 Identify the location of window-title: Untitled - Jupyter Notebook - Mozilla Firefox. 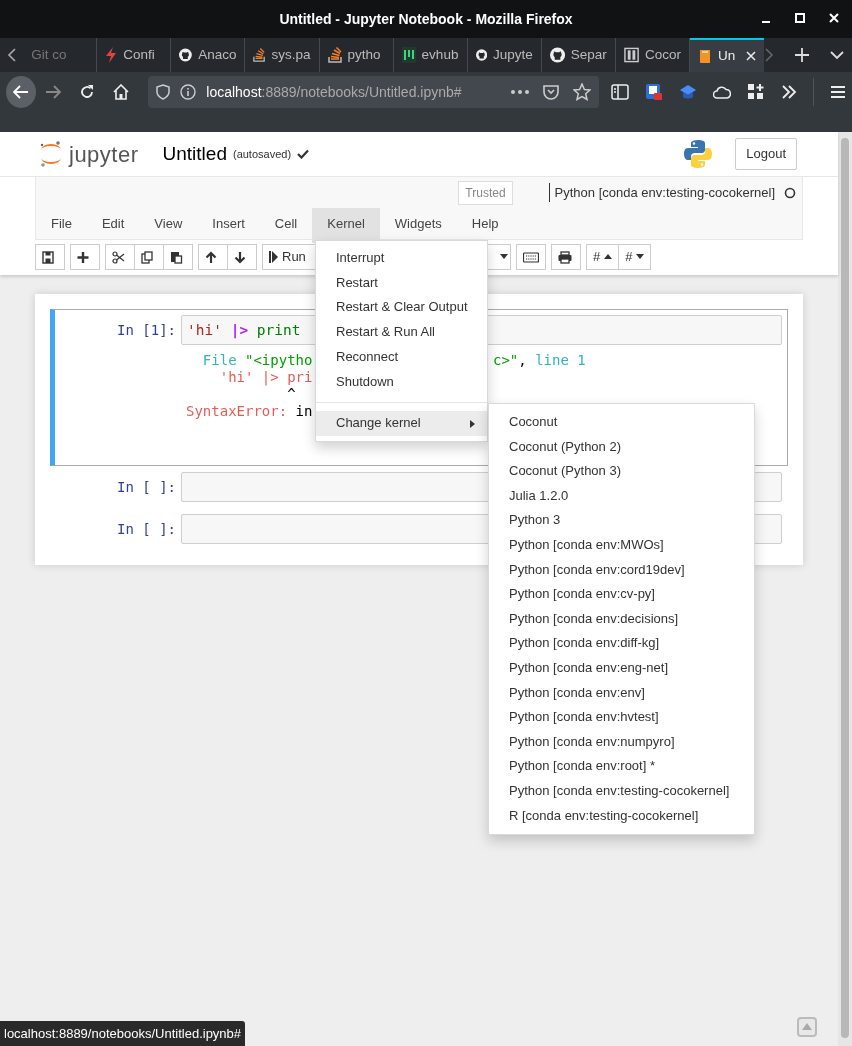
(426, 19).